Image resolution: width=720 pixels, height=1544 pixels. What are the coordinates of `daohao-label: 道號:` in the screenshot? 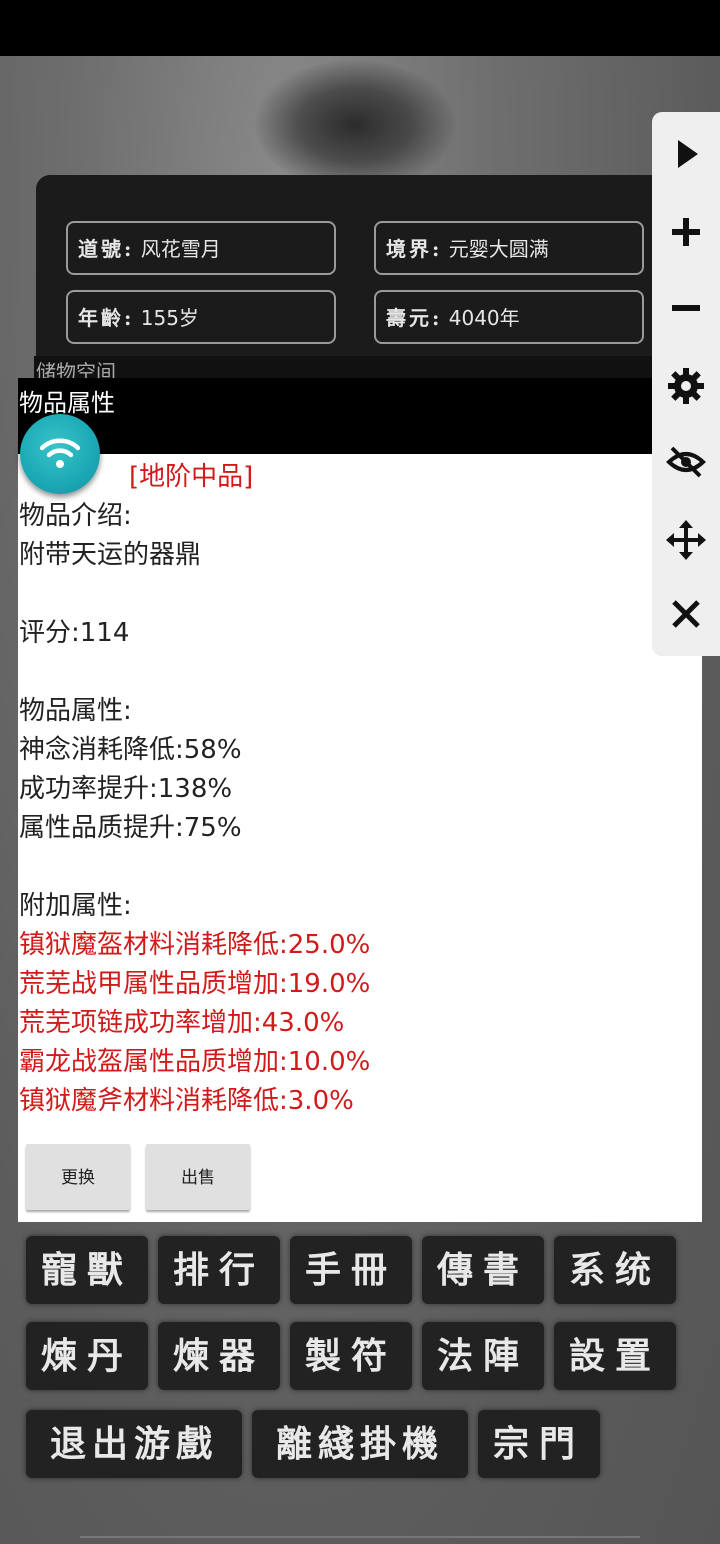 It's located at (106, 249).